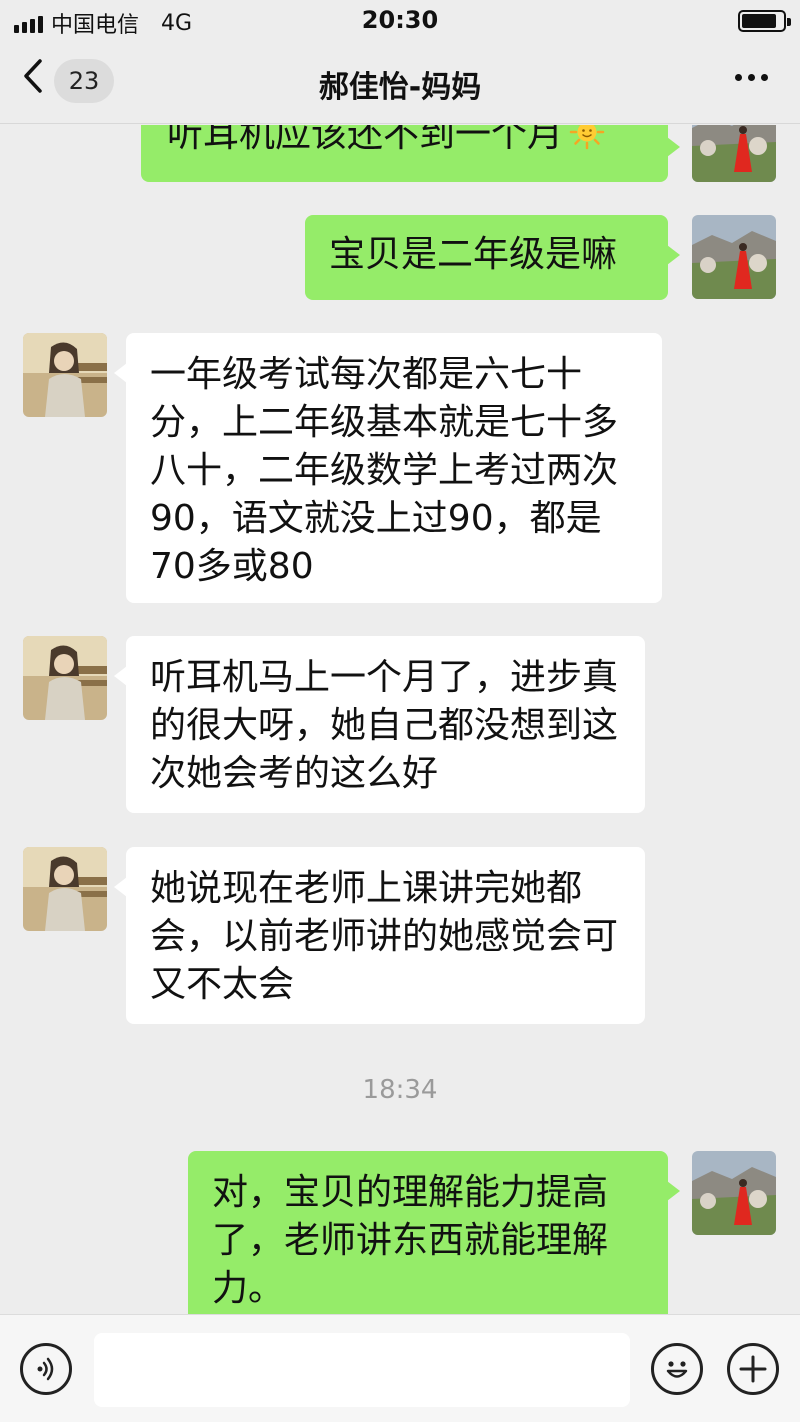 The image size is (800, 1422). I want to click on chat-title: 郝佳怡-妈妈, so click(400, 87).